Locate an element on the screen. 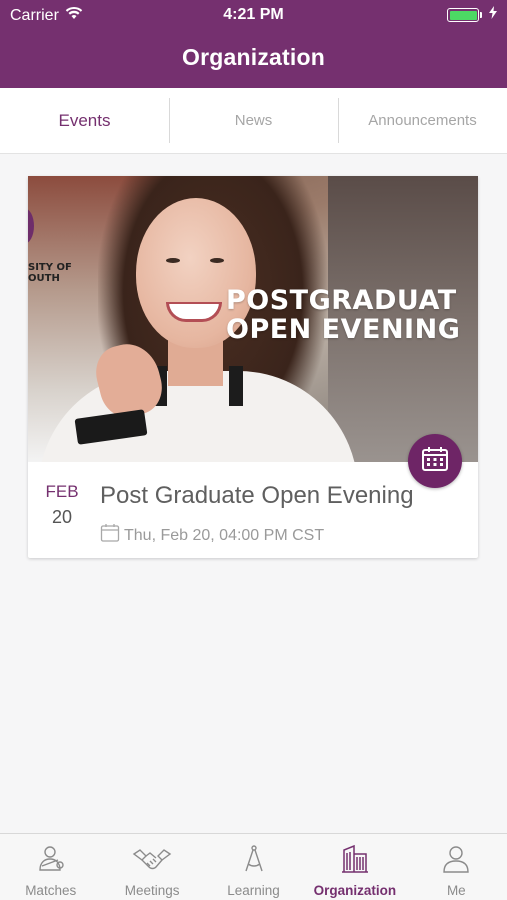  person-icon is located at coordinates (456, 863).